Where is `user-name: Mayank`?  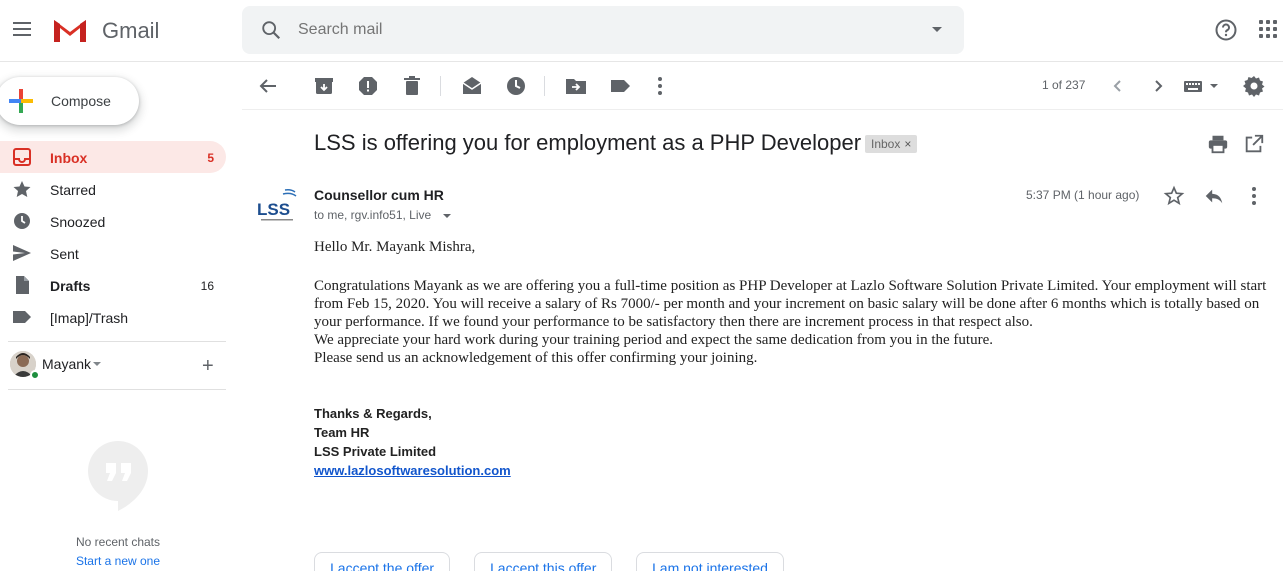
user-name: Mayank is located at coordinates (67, 364).